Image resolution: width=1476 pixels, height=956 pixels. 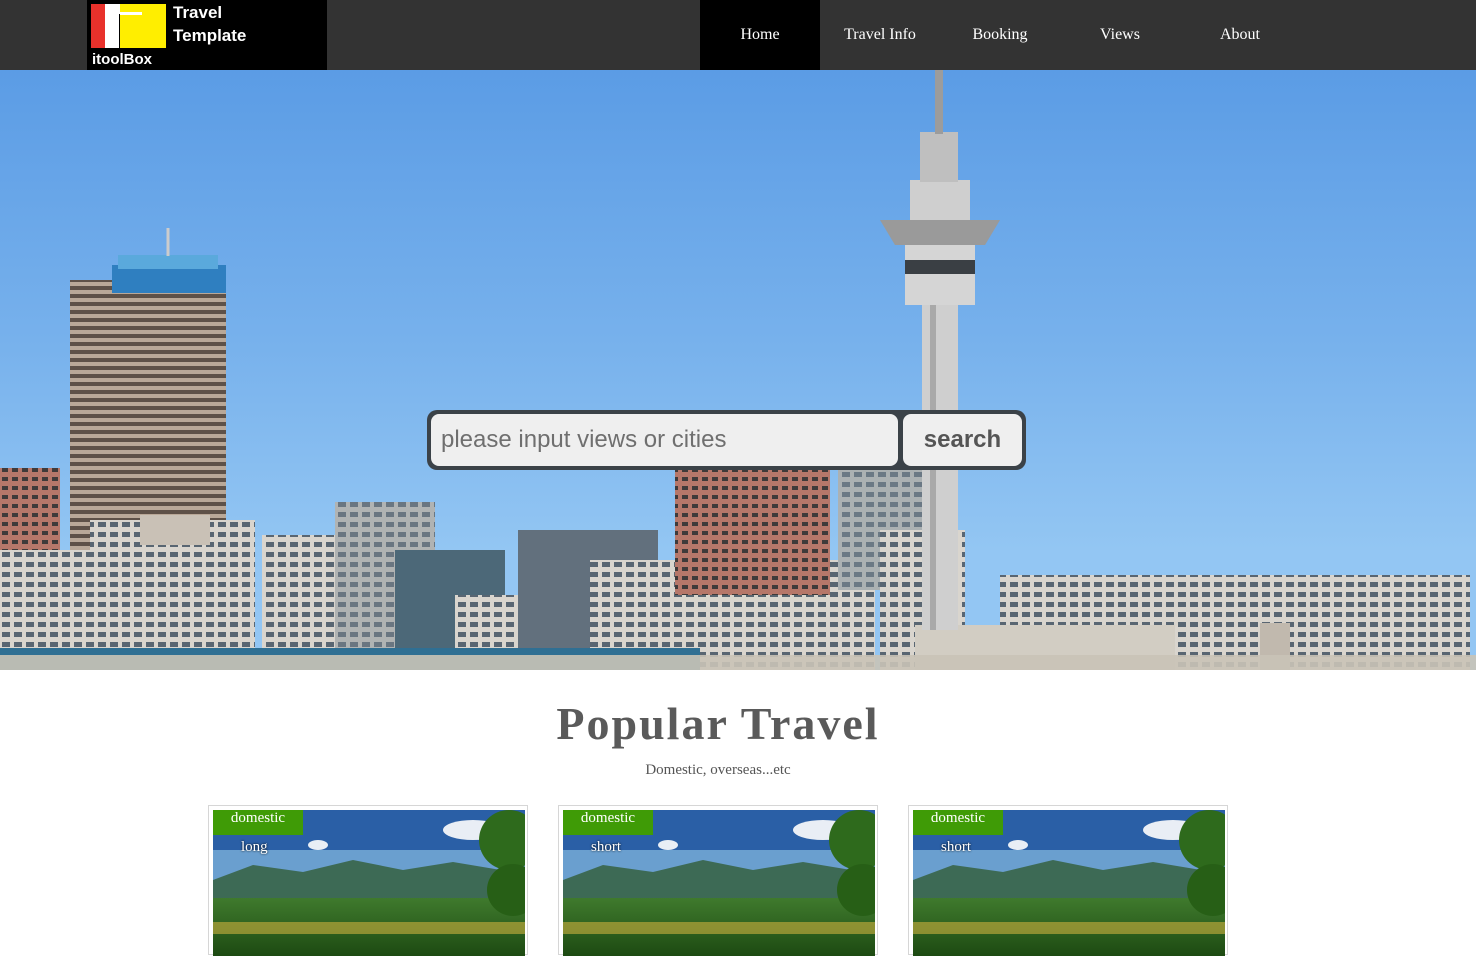 I want to click on nav-home: Home, so click(x=760, y=35).